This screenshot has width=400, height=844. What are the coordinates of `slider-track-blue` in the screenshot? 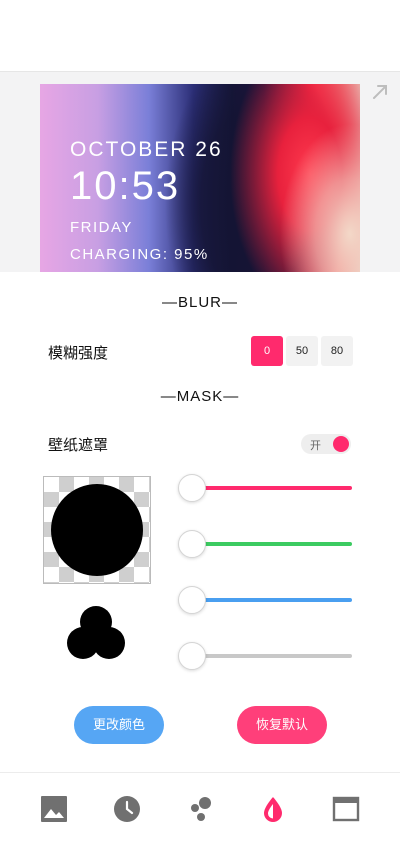 It's located at (271, 600).